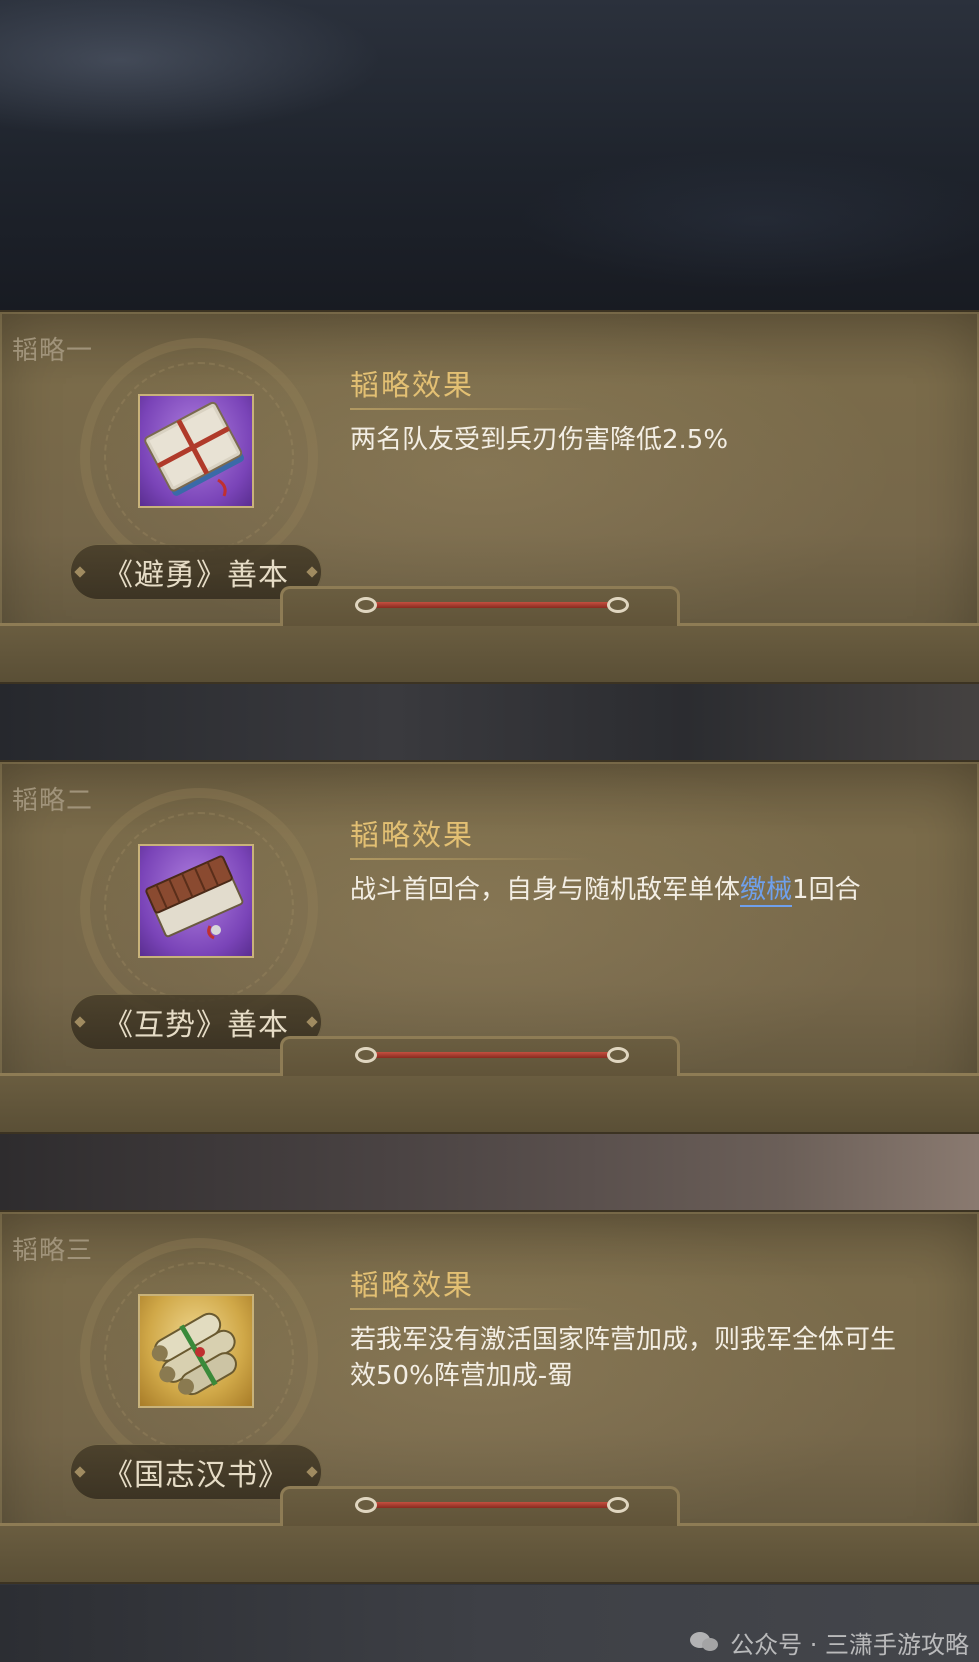 This screenshot has height=1662, width=979. I want to click on keyword-link-disarm: 缴械, so click(766, 891).